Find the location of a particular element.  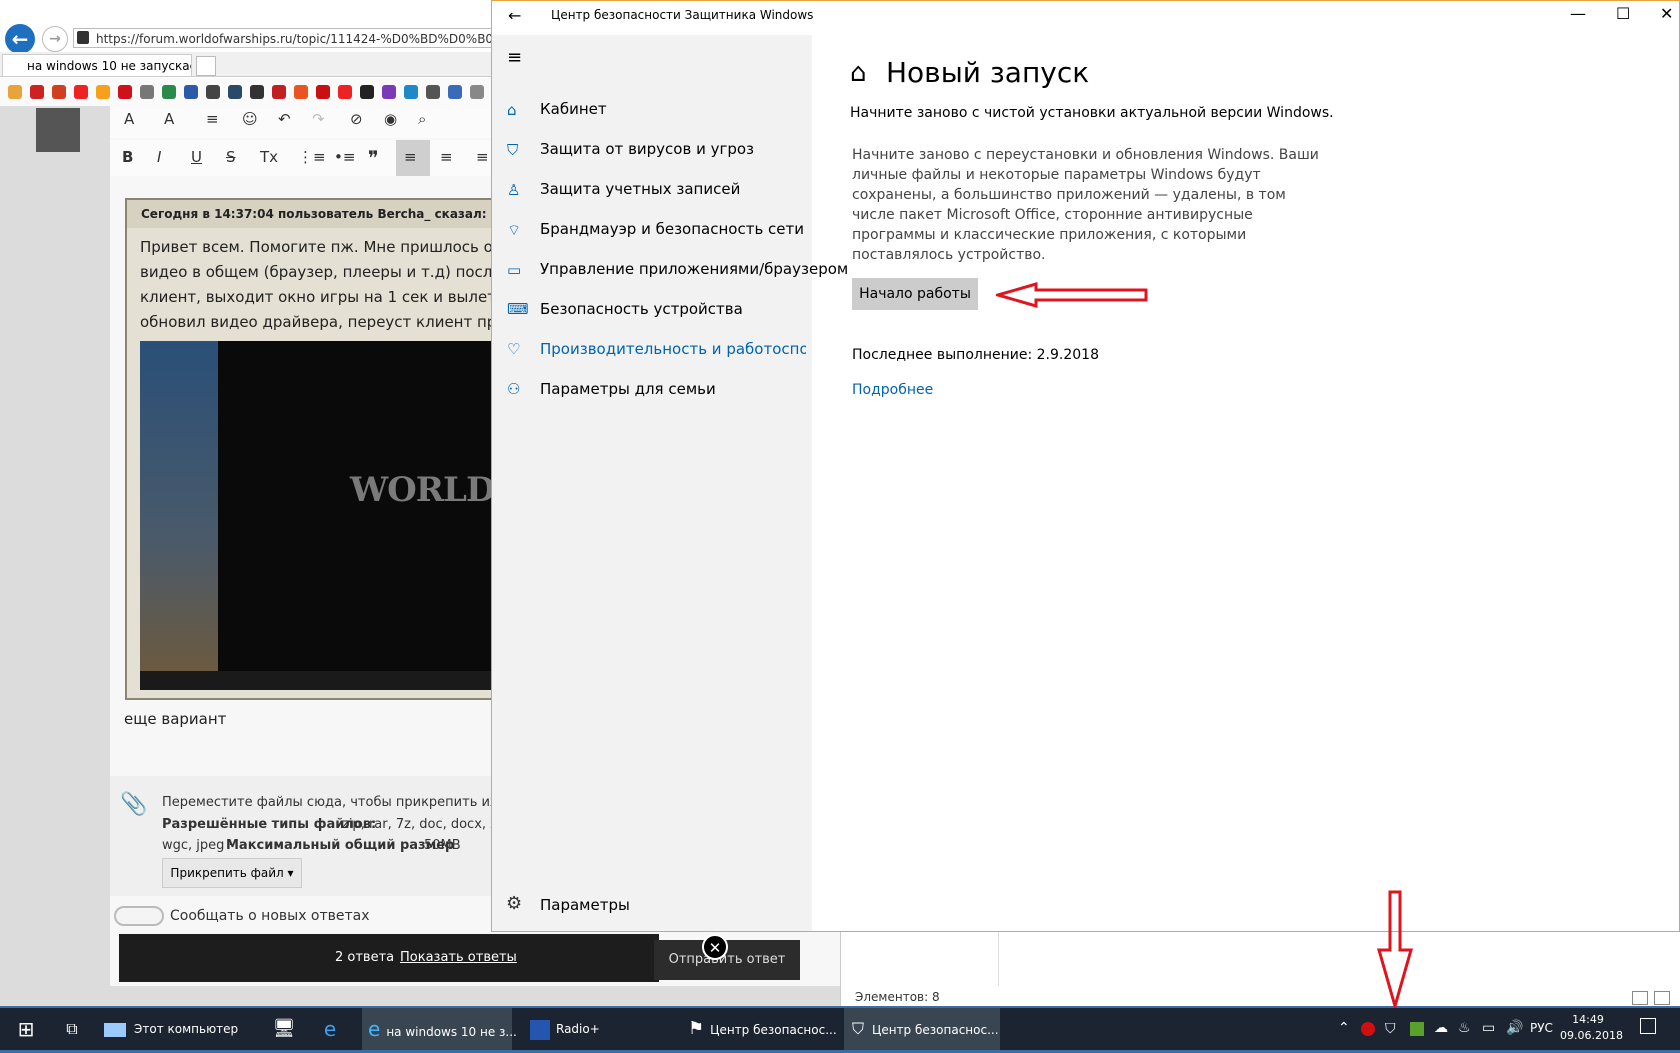

task-view-icon: ⧉ is located at coordinates (72, 1029).